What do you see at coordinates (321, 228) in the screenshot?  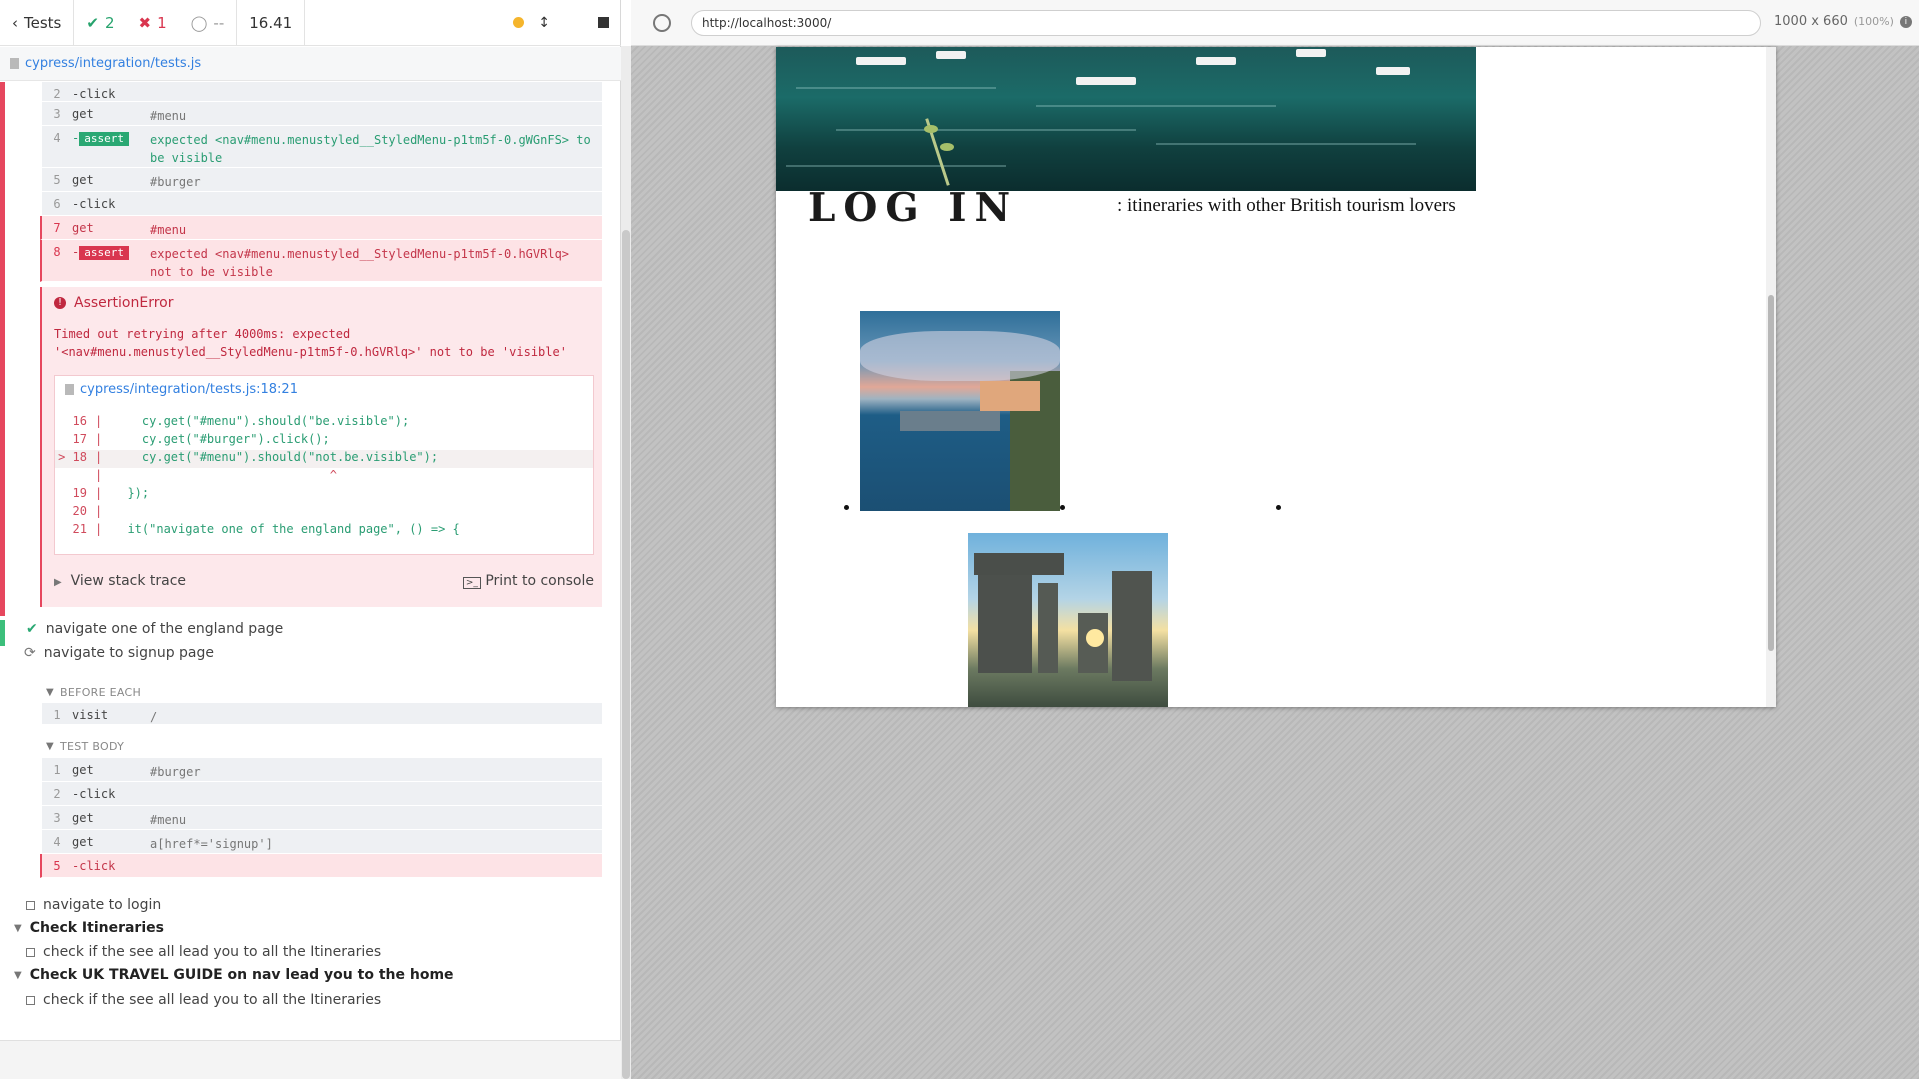 I see `command-row-failed: 7 get #menu` at bounding box center [321, 228].